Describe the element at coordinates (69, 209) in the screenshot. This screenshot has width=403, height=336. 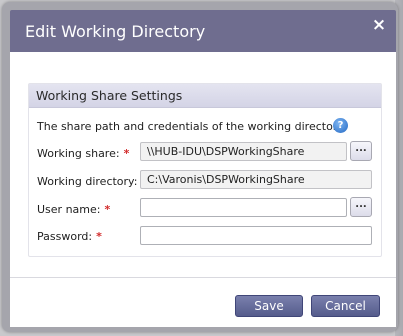
I see `user-name-label-text: User name:` at that location.